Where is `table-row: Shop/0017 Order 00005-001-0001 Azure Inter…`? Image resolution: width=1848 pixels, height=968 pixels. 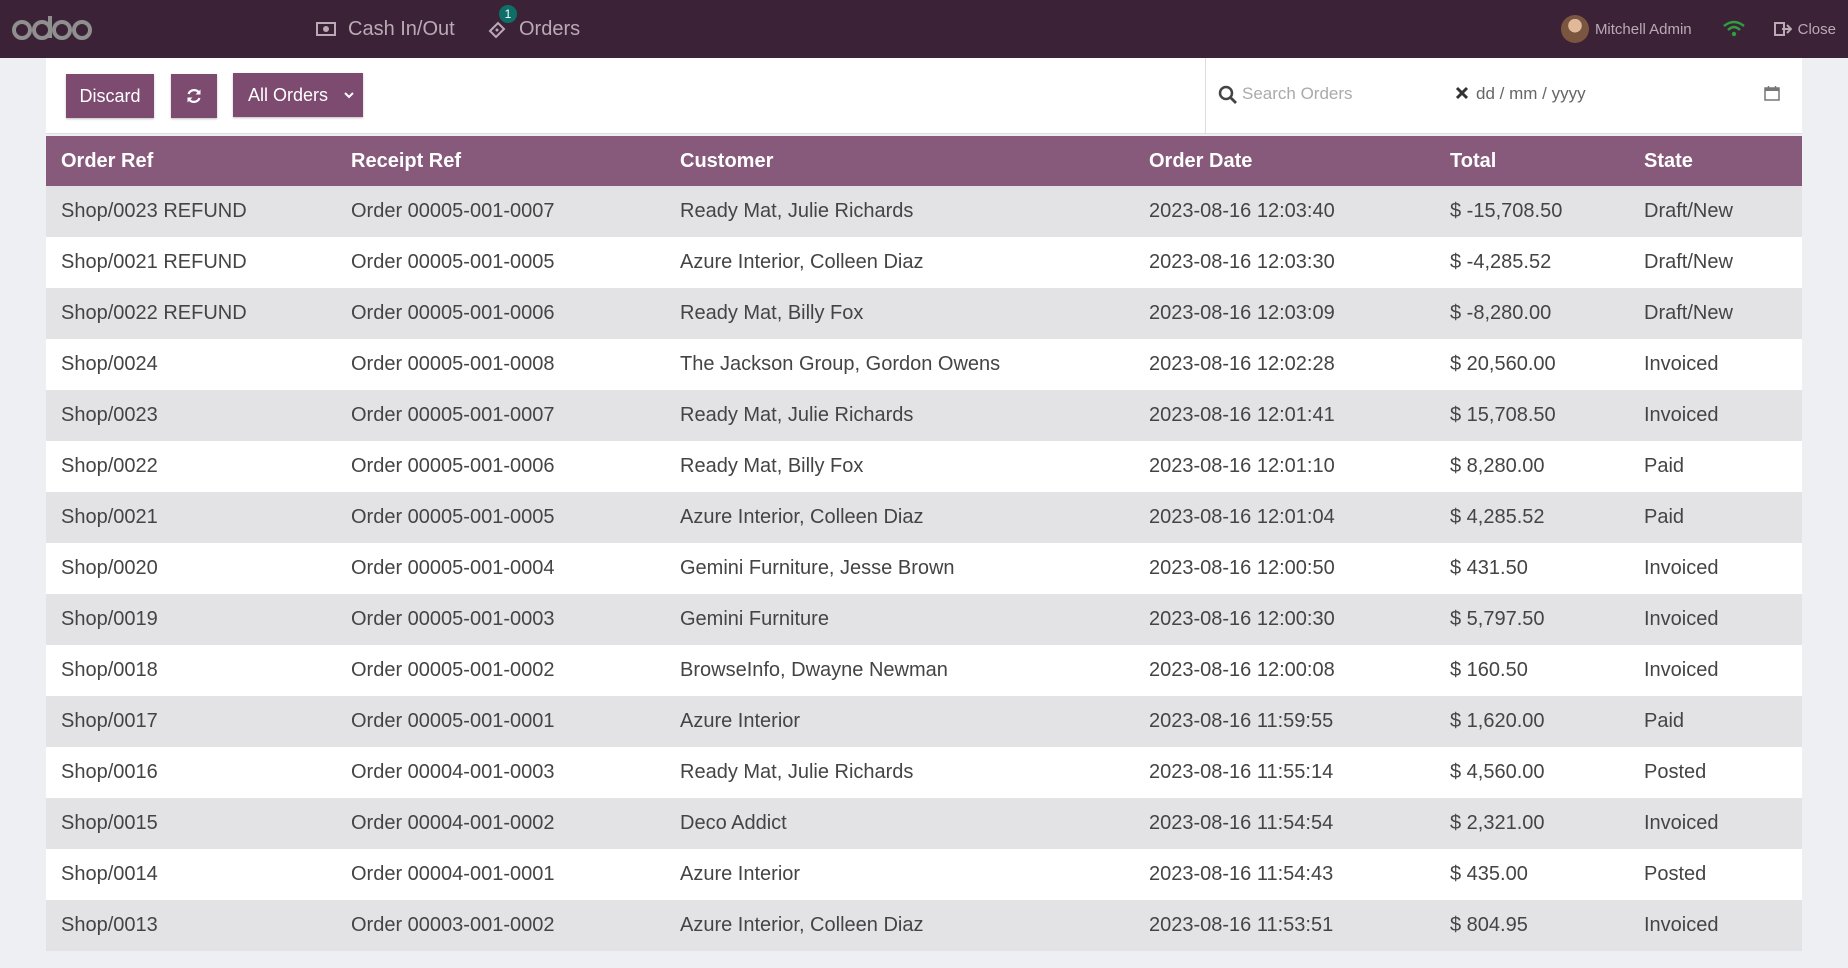
table-row: Shop/0017 Order 00005-001-0001 Azure Inter… is located at coordinates (924, 721).